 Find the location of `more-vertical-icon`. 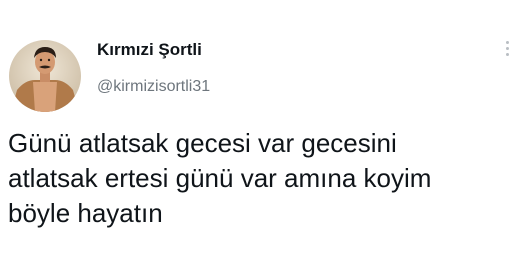

more-vertical-icon is located at coordinates (507, 42).